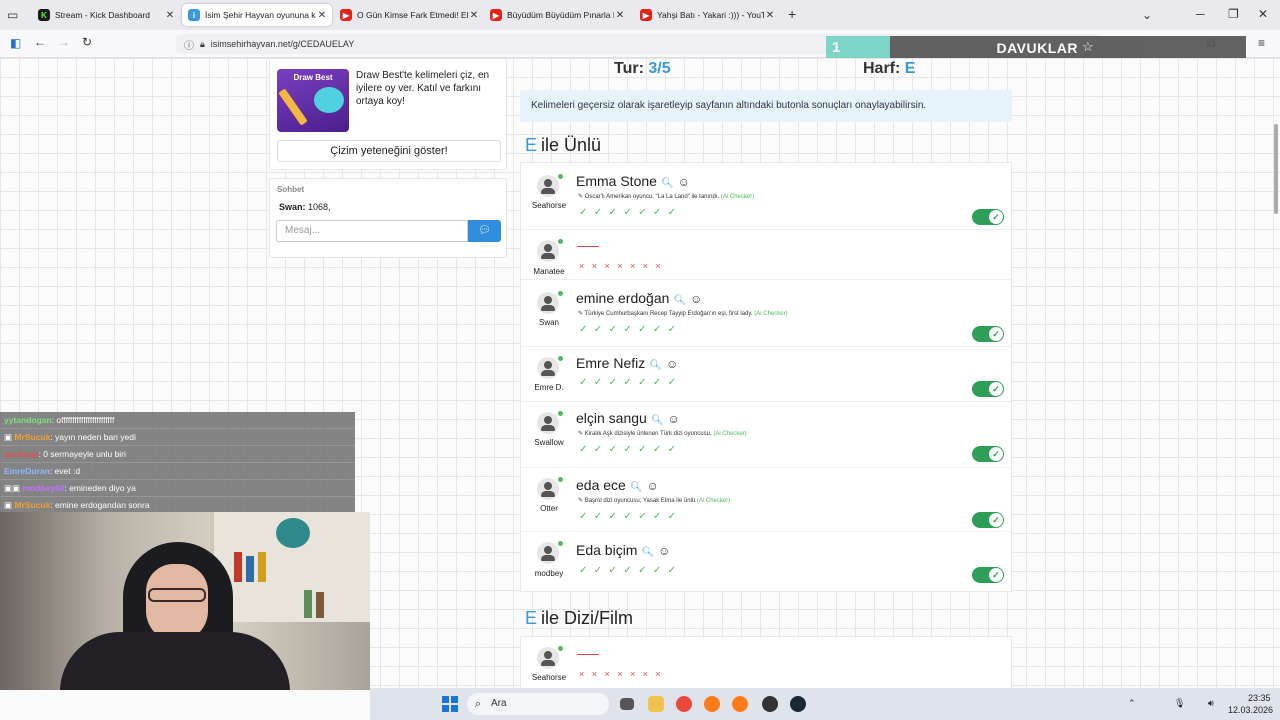  Describe the element at coordinates (293, 533) in the screenshot. I see `plush-toy` at that location.